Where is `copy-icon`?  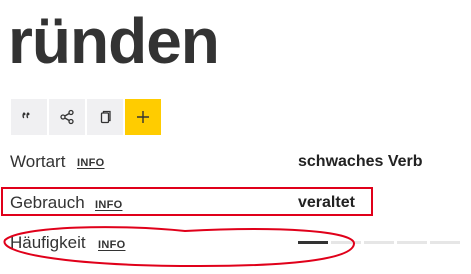 copy-icon is located at coordinates (105, 117).